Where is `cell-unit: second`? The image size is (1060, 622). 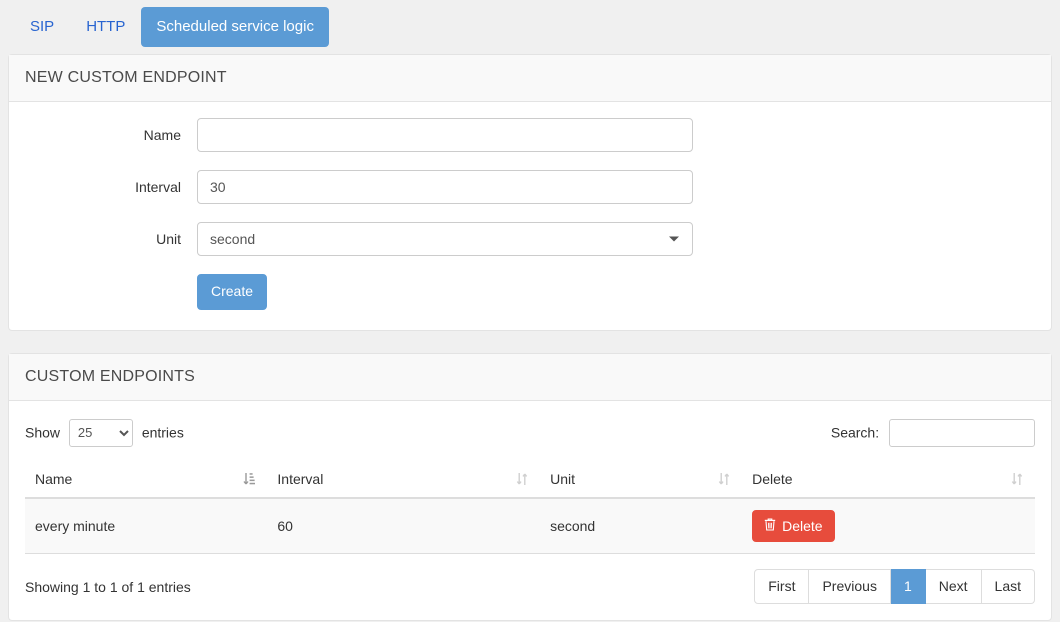 cell-unit: second is located at coordinates (641, 525).